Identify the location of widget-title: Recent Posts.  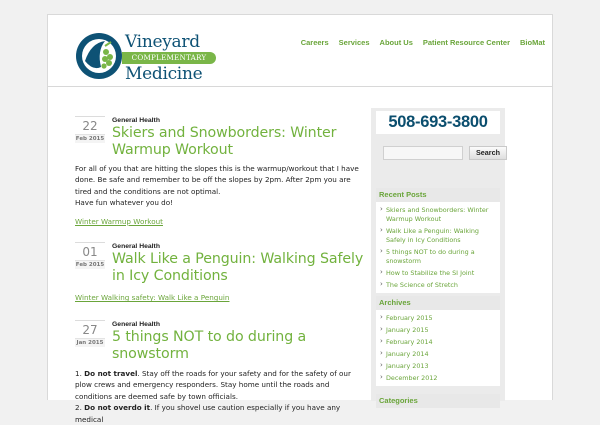
(438, 195).